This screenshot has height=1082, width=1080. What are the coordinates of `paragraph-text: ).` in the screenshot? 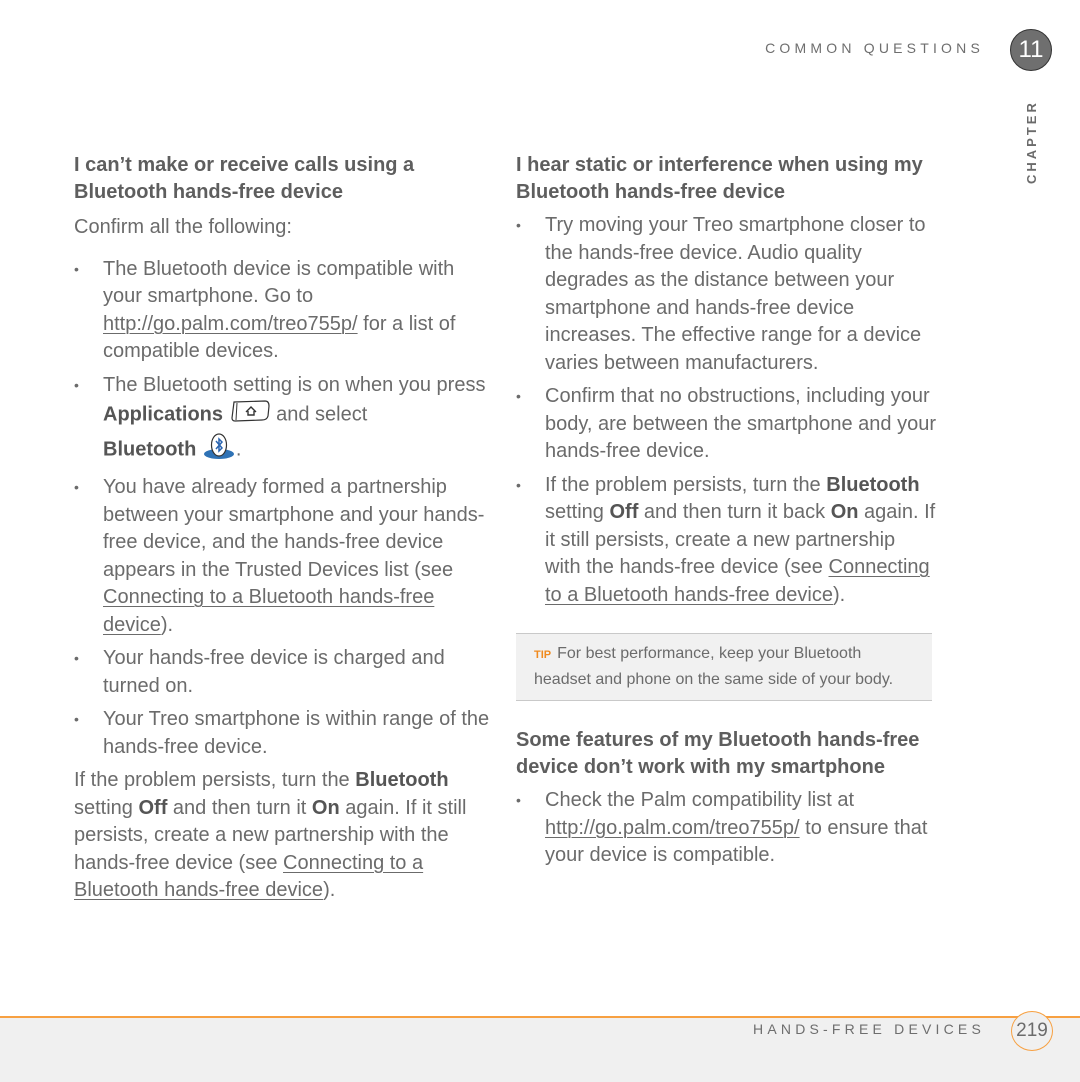 It's located at (329, 890).